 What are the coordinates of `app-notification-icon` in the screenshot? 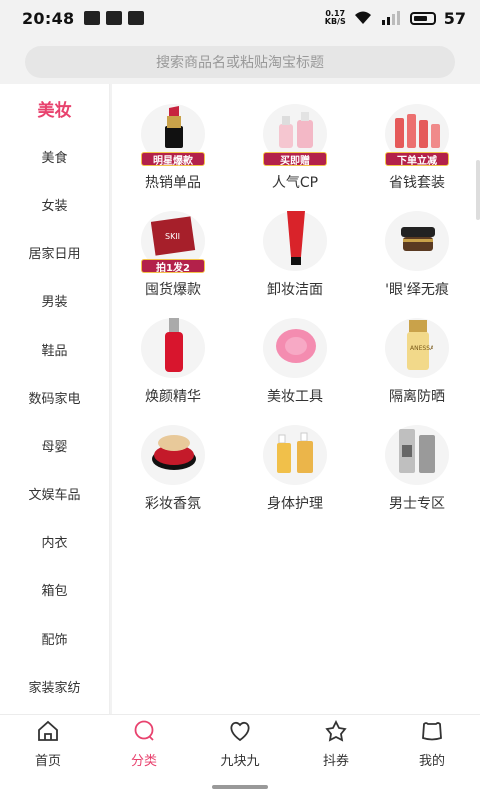 It's located at (92, 18).